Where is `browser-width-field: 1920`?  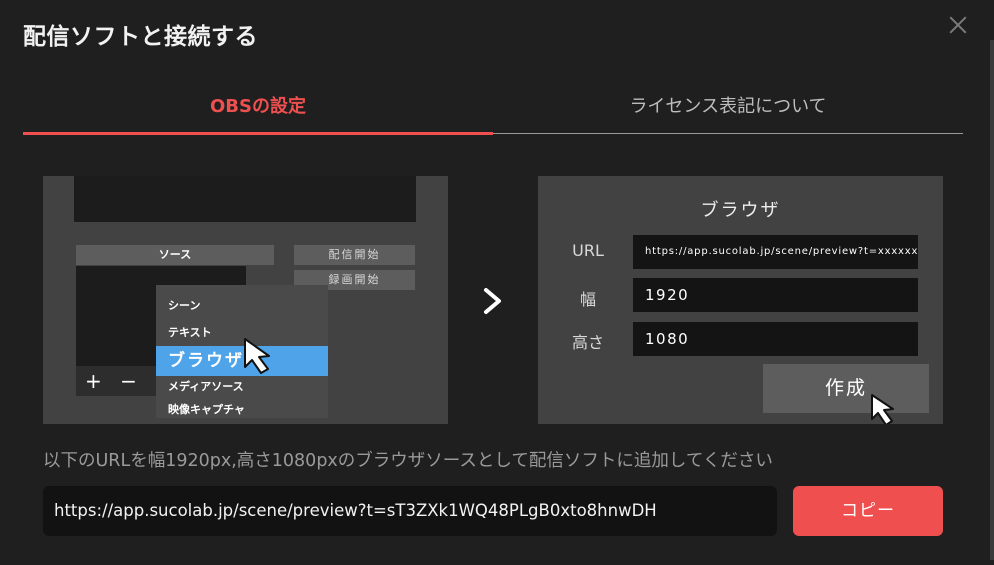
browser-width-field: 1920 is located at coordinates (775, 295).